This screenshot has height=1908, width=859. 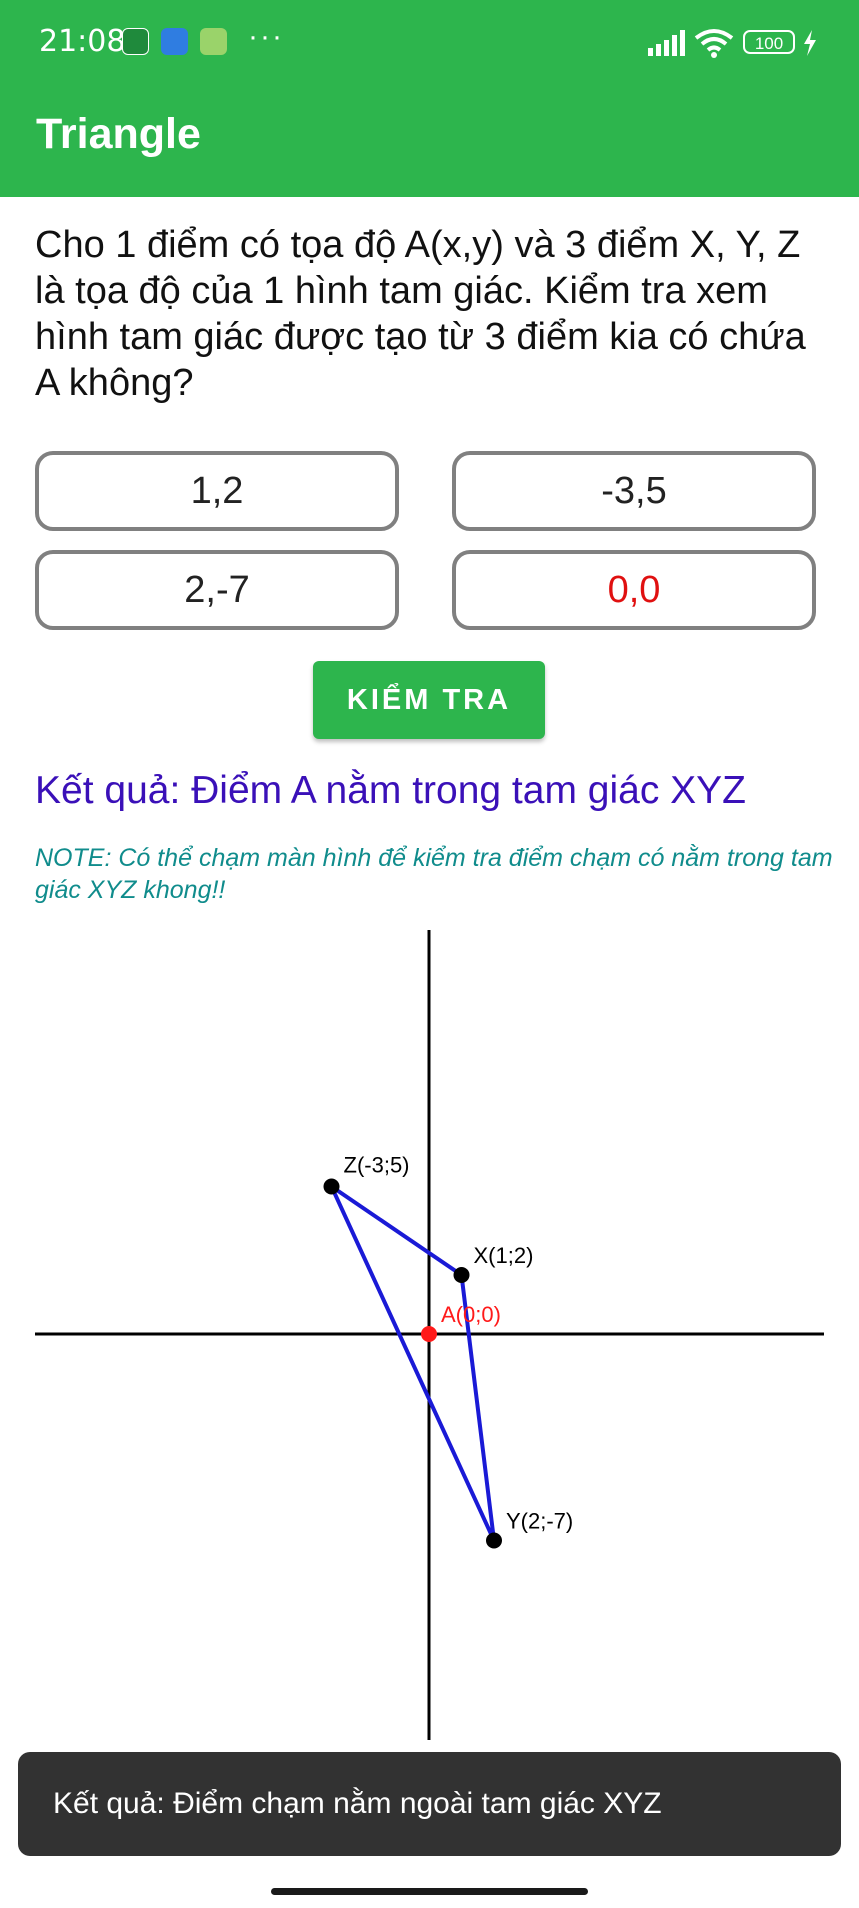 I want to click on signal-icon, so click(x=666, y=43).